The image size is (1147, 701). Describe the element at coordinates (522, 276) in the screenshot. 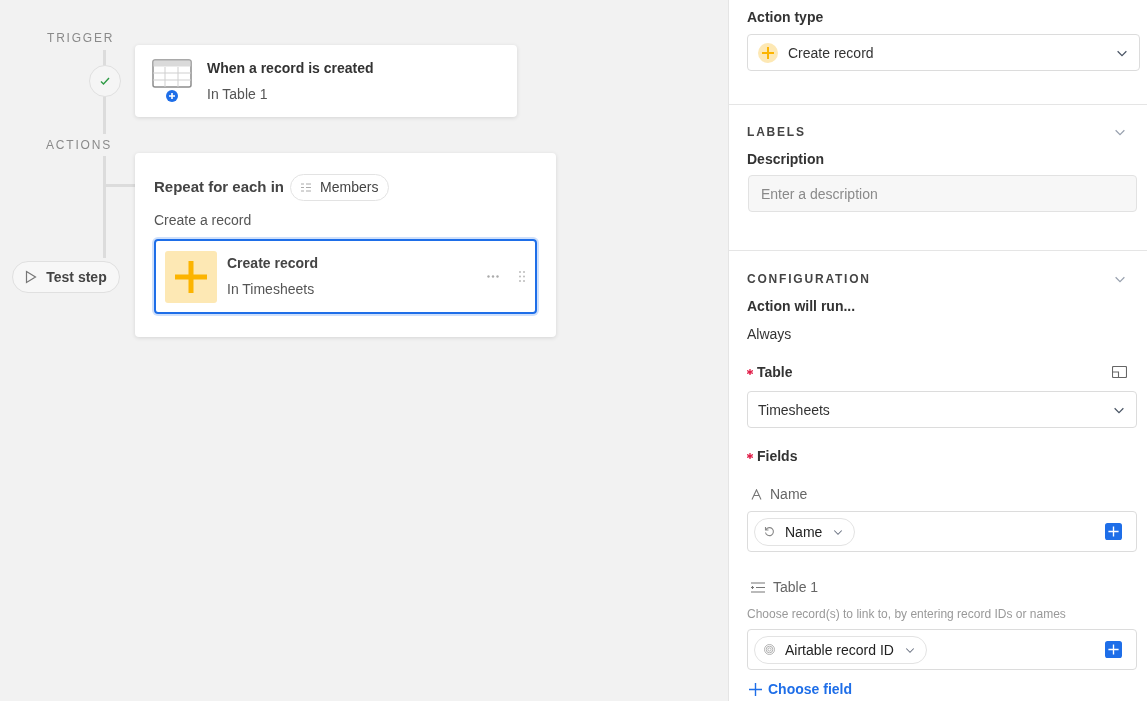

I see `drag-handle-icon` at that location.